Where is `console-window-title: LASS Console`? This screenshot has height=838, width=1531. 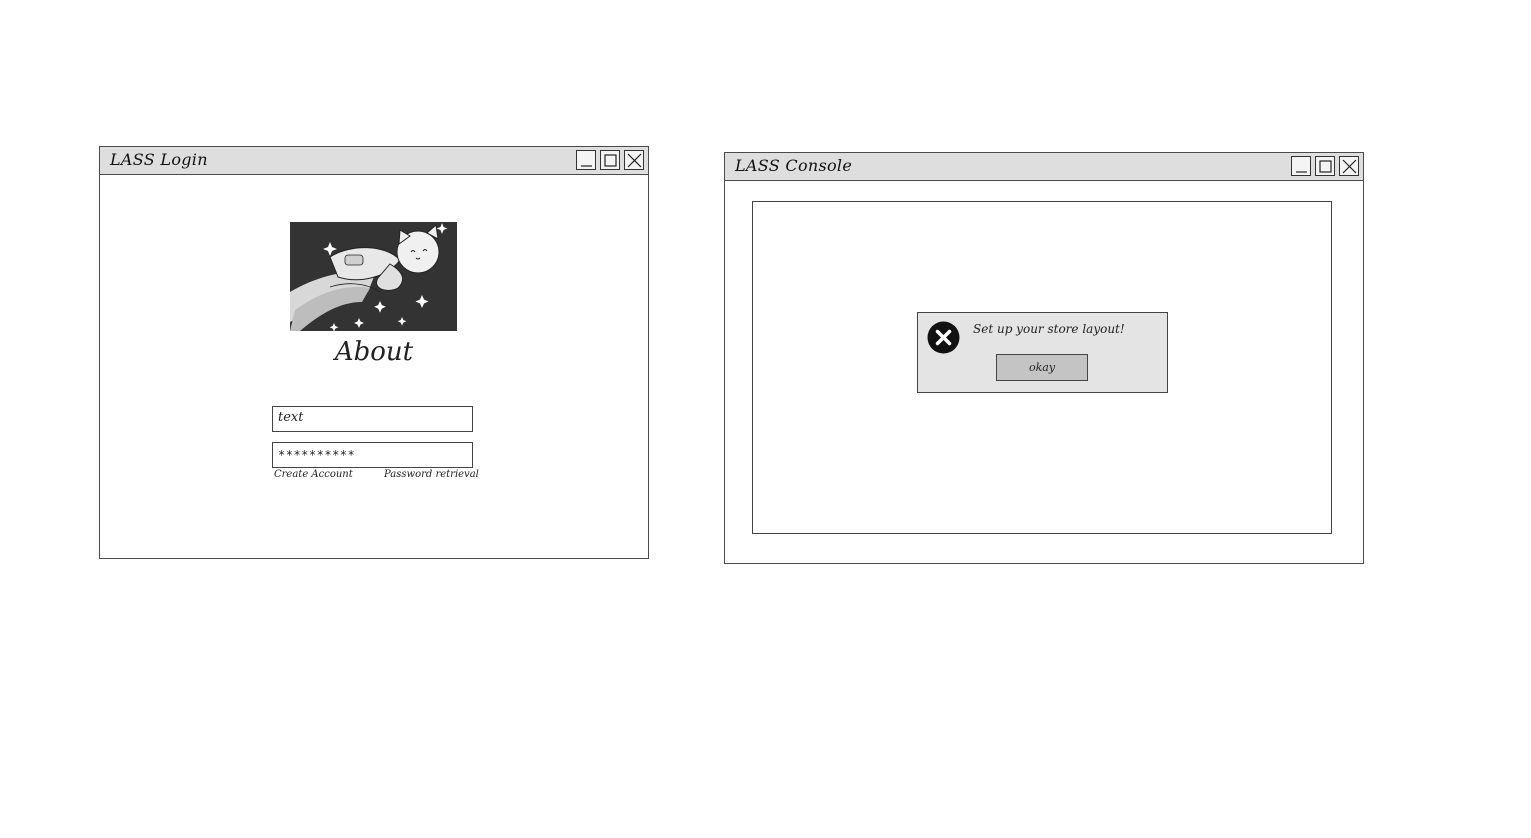 console-window-title: LASS Console is located at coordinates (794, 165).